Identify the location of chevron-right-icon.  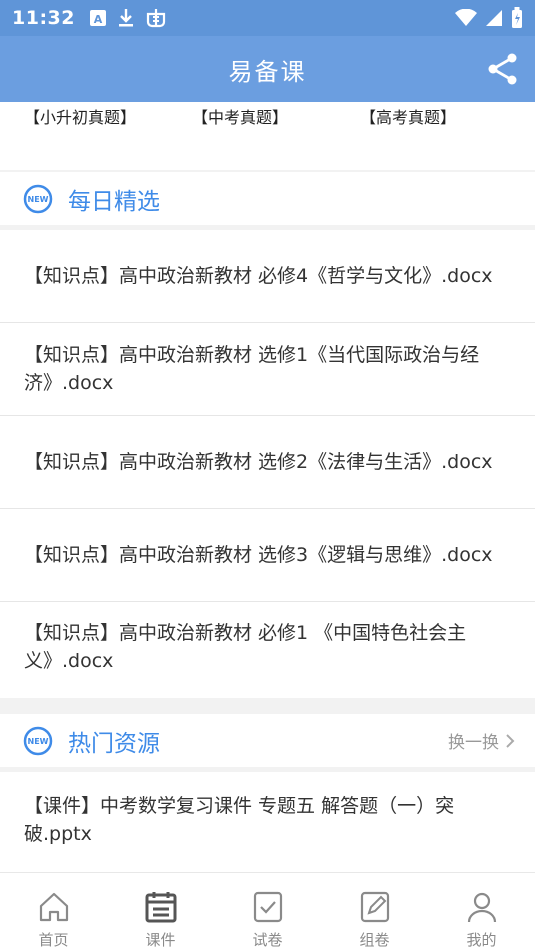
(510, 740).